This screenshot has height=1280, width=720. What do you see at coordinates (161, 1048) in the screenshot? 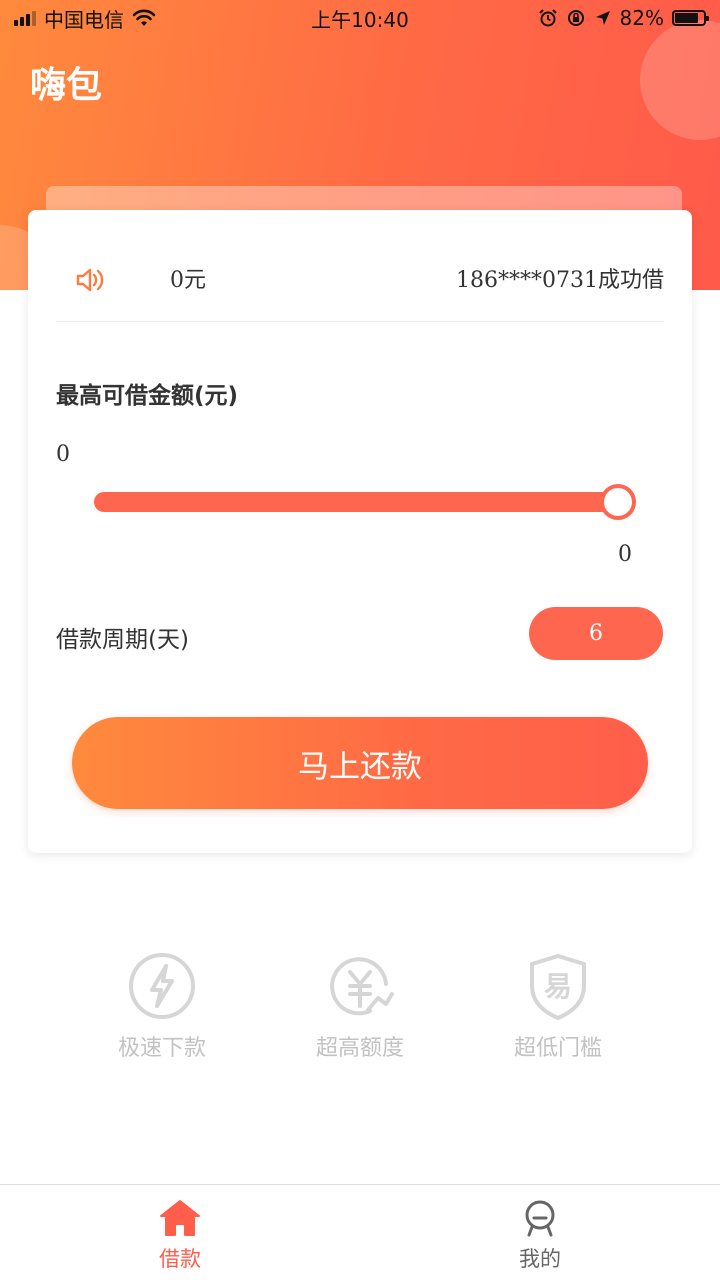
I see `feature-label: 极速下款` at bounding box center [161, 1048].